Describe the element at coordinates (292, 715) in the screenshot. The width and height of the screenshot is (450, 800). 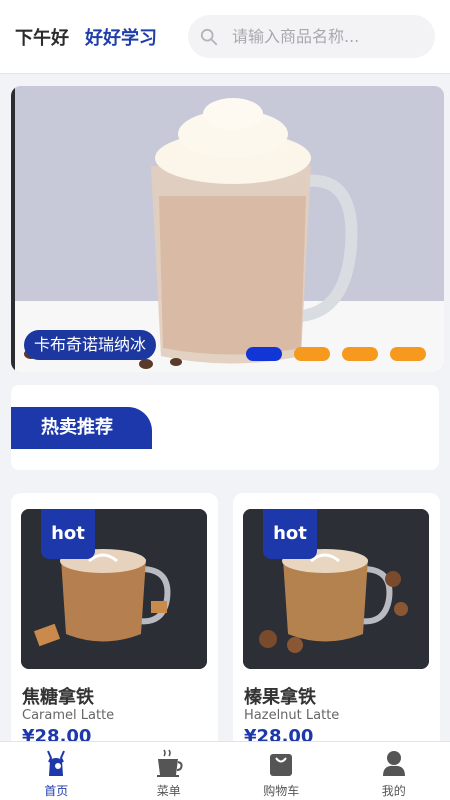
I see `product-name-en: Hazelnut Latte` at that location.